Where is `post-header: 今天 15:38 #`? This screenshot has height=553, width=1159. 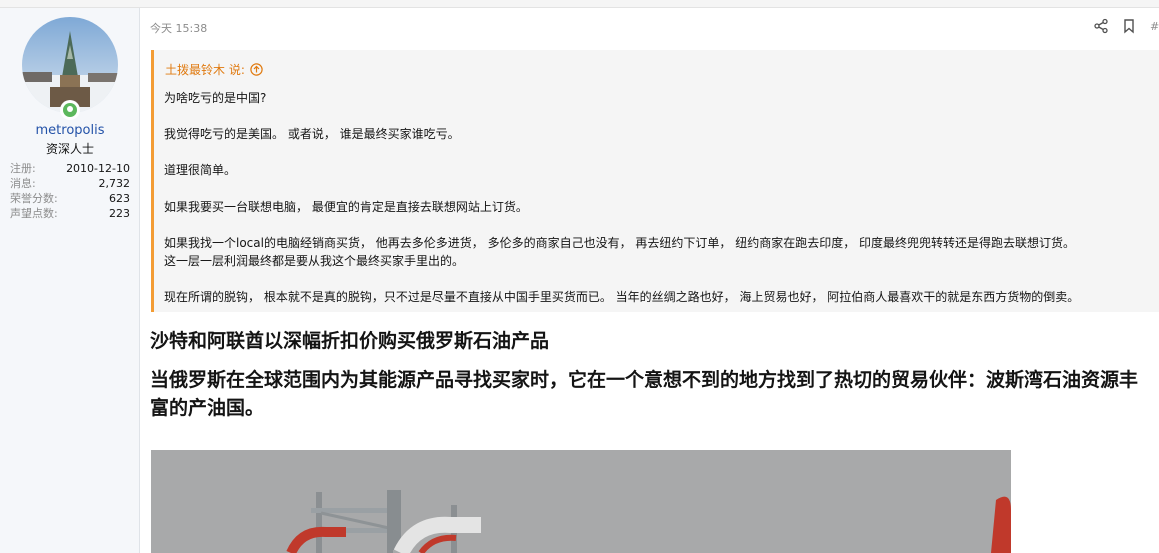
post-header: 今天 15:38 # is located at coordinates (654, 26).